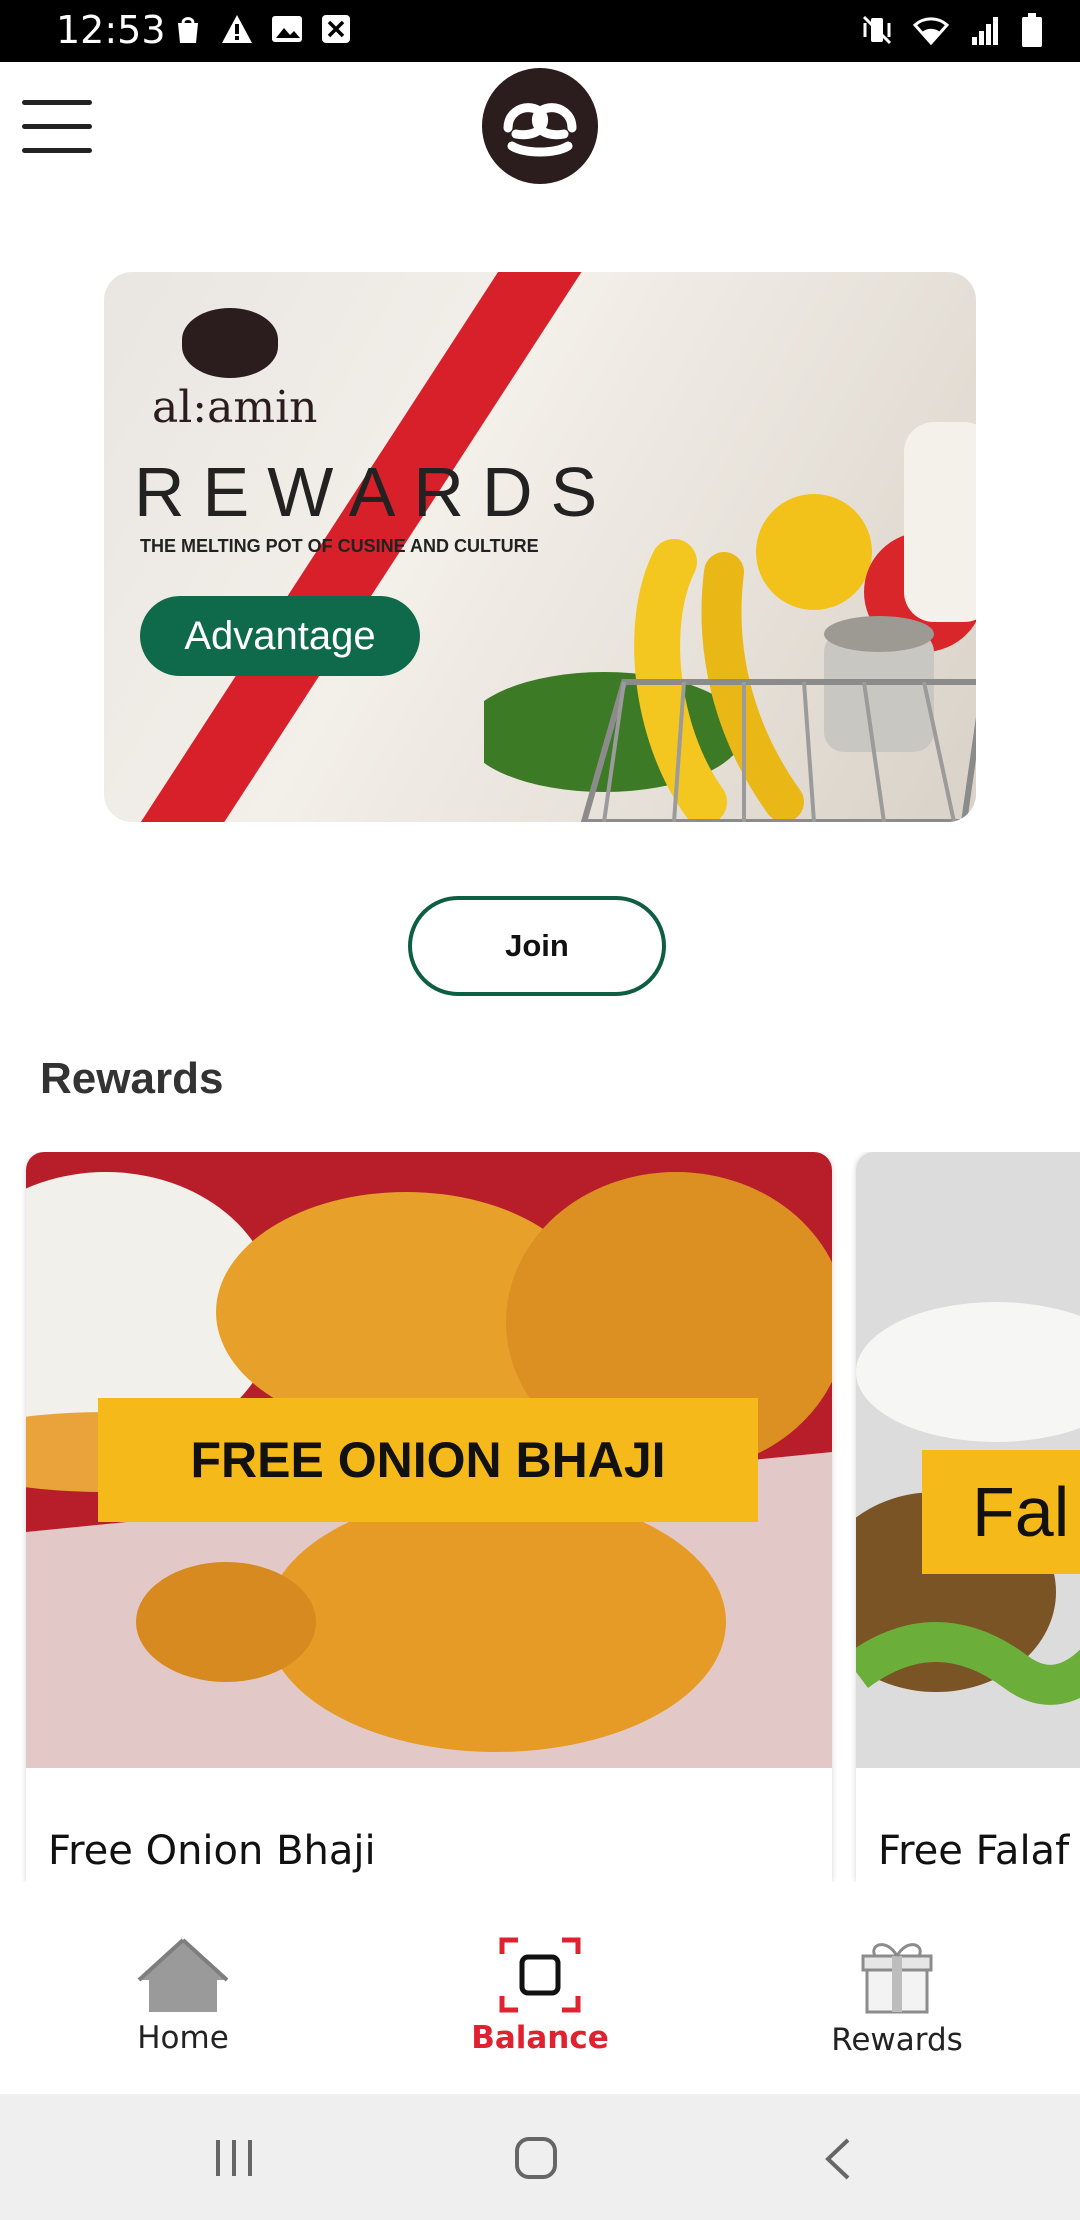 The image size is (1080, 2220). What do you see at coordinates (974, 1851) in the screenshot?
I see `reward-card-name: Free Falaf` at bounding box center [974, 1851].